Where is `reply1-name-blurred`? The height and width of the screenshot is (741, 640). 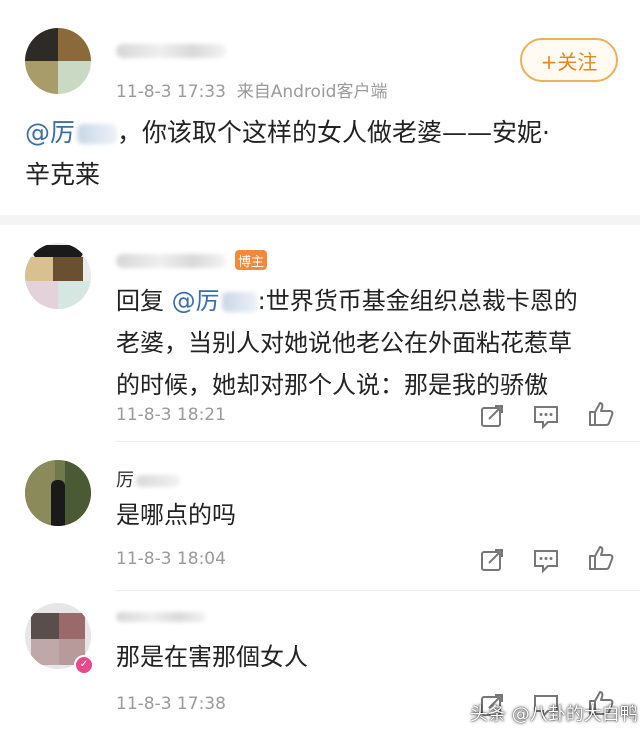
reply1-name-blurred is located at coordinates (171, 261).